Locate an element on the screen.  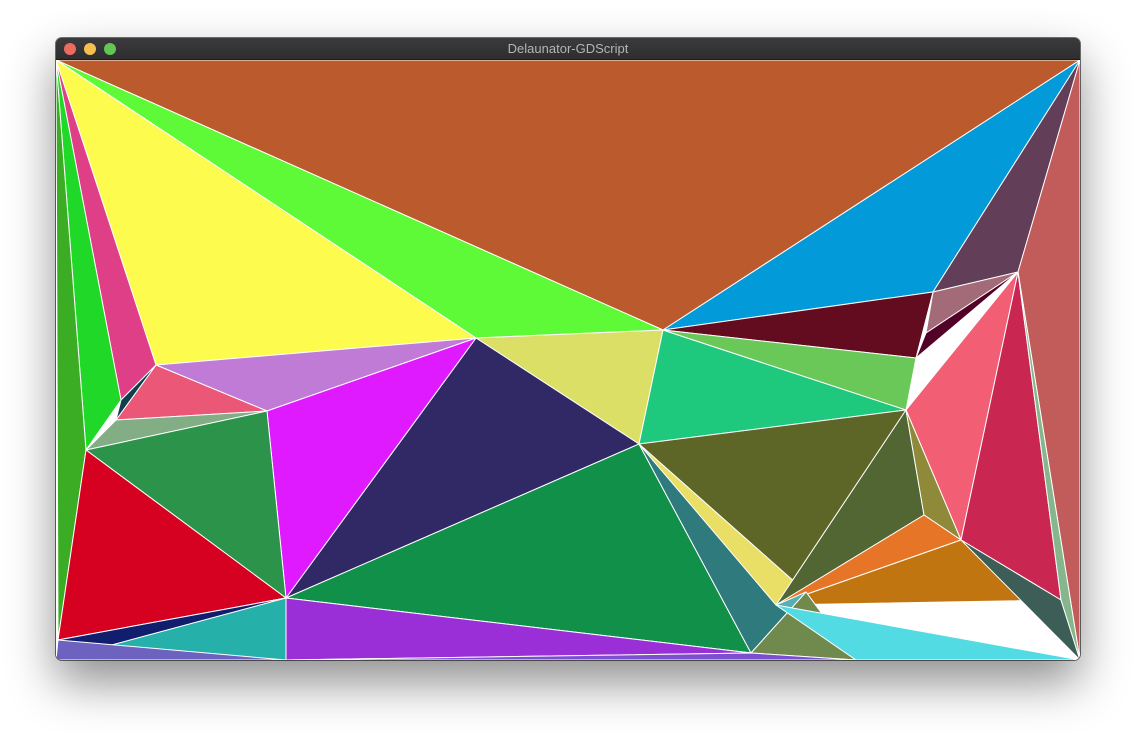
title-bar: Delaunator-GDScript is located at coordinates (568, 49).